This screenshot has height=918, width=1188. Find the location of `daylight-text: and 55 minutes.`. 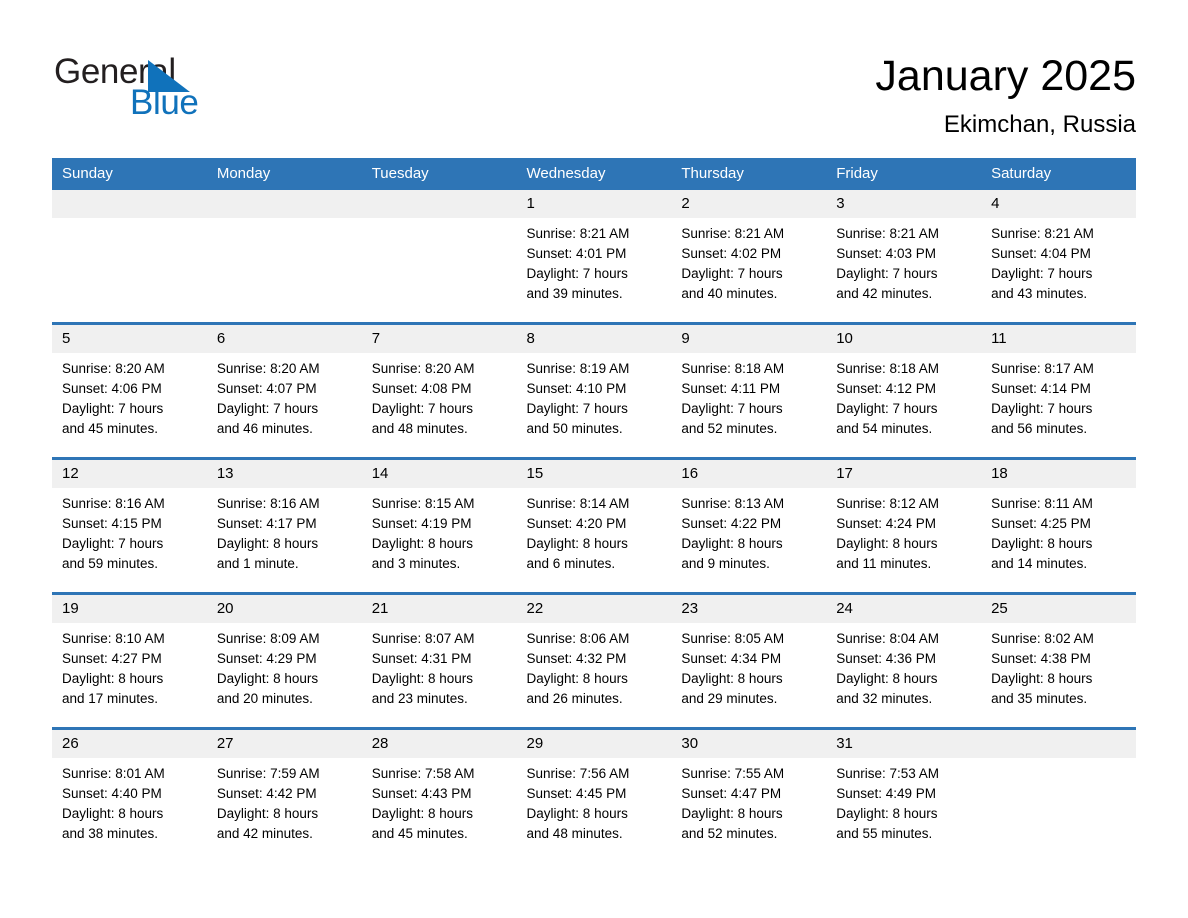

daylight-text: and 55 minutes. is located at coordinates (884, 833).